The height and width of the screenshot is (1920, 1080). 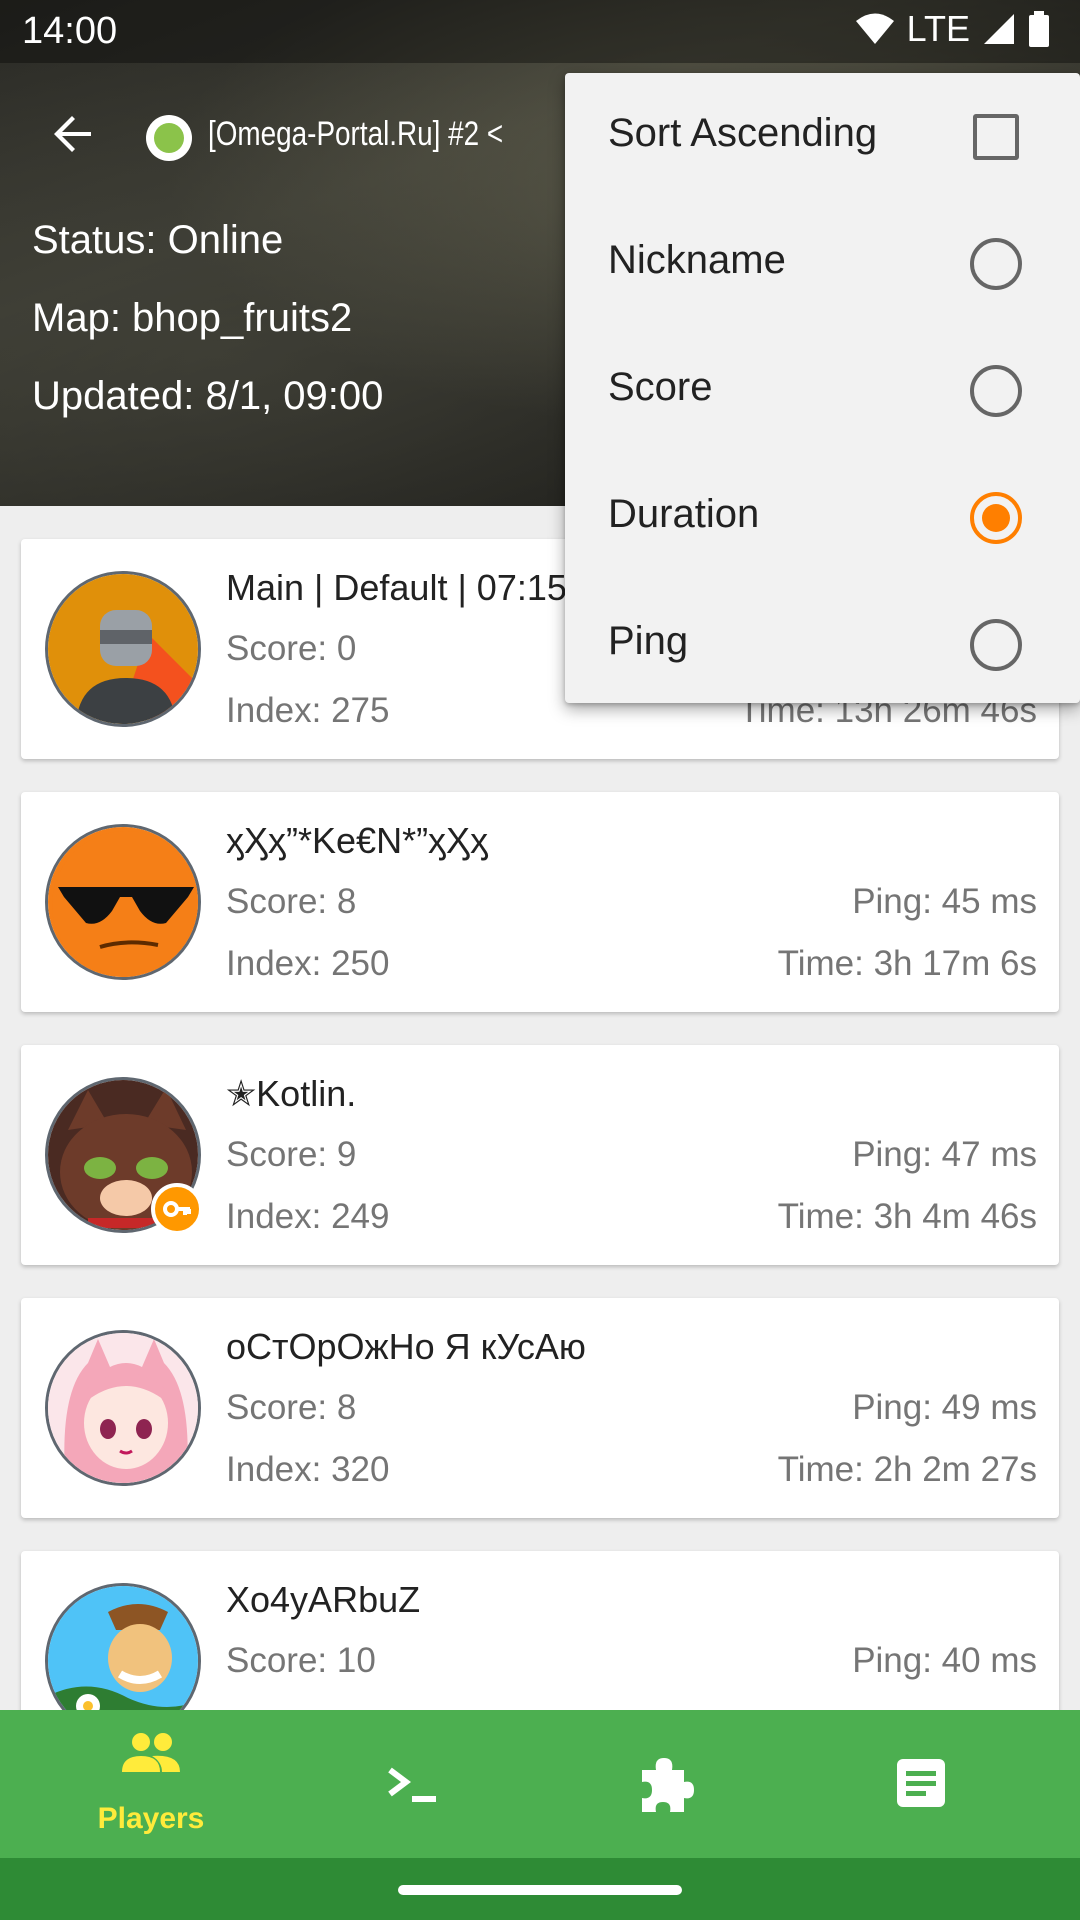 What do you see at coordinates (177, 1209) in the screenshot?
I see `admin-key-icon` at bounding box center [177, 1209].